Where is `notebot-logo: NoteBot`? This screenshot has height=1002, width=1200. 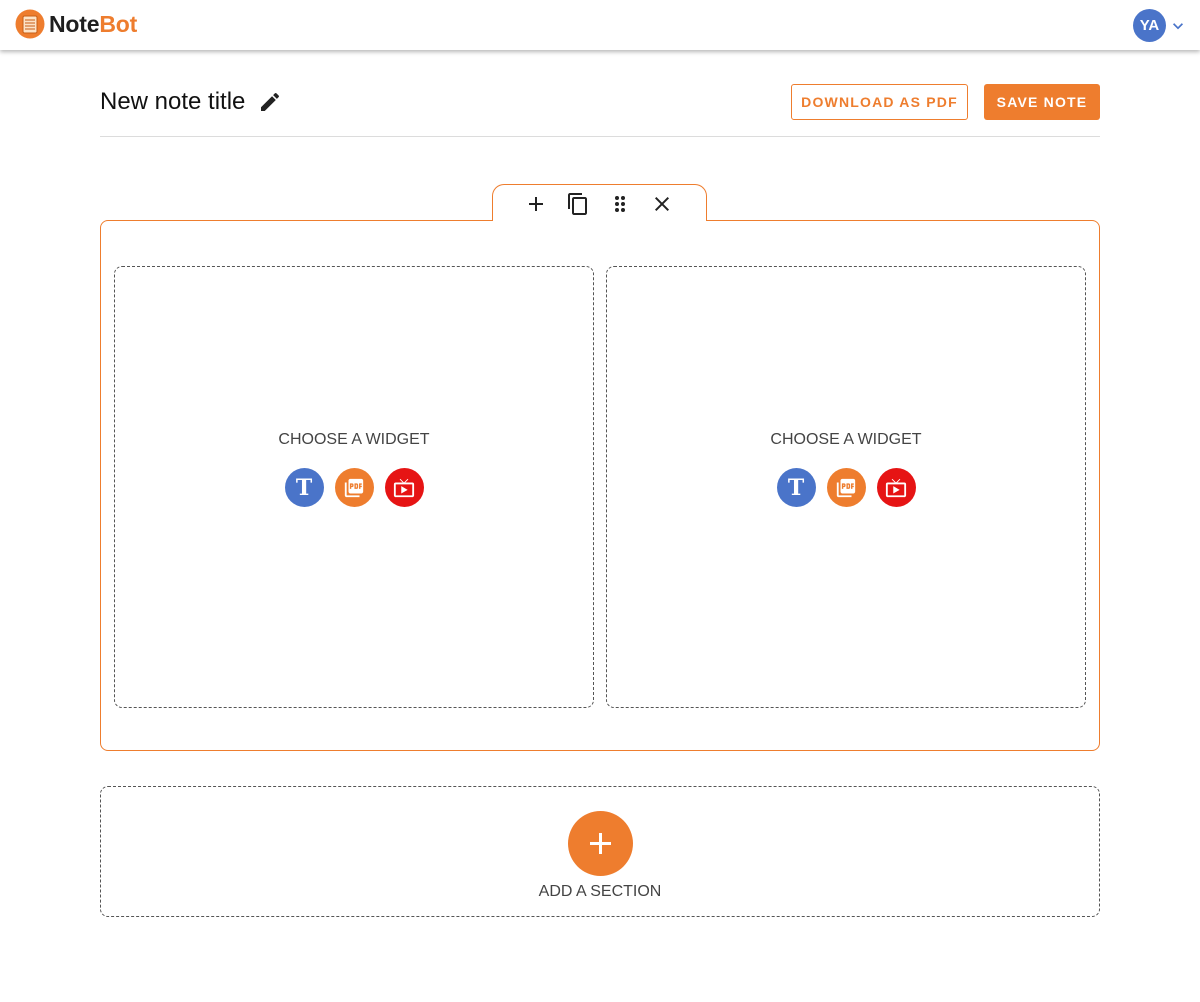
notebot-logo: NoteBot is located at coordinates (76, 24).